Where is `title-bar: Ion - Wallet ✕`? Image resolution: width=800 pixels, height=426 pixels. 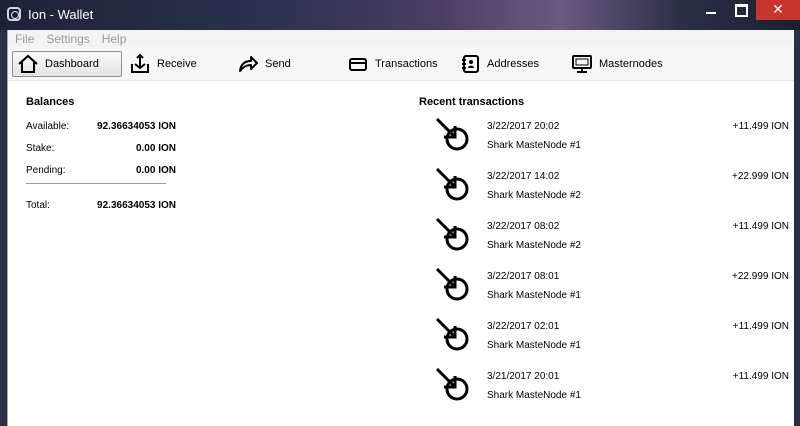
title-bar: Ion - Wallet ✕ is located at coordinates (400, 15).